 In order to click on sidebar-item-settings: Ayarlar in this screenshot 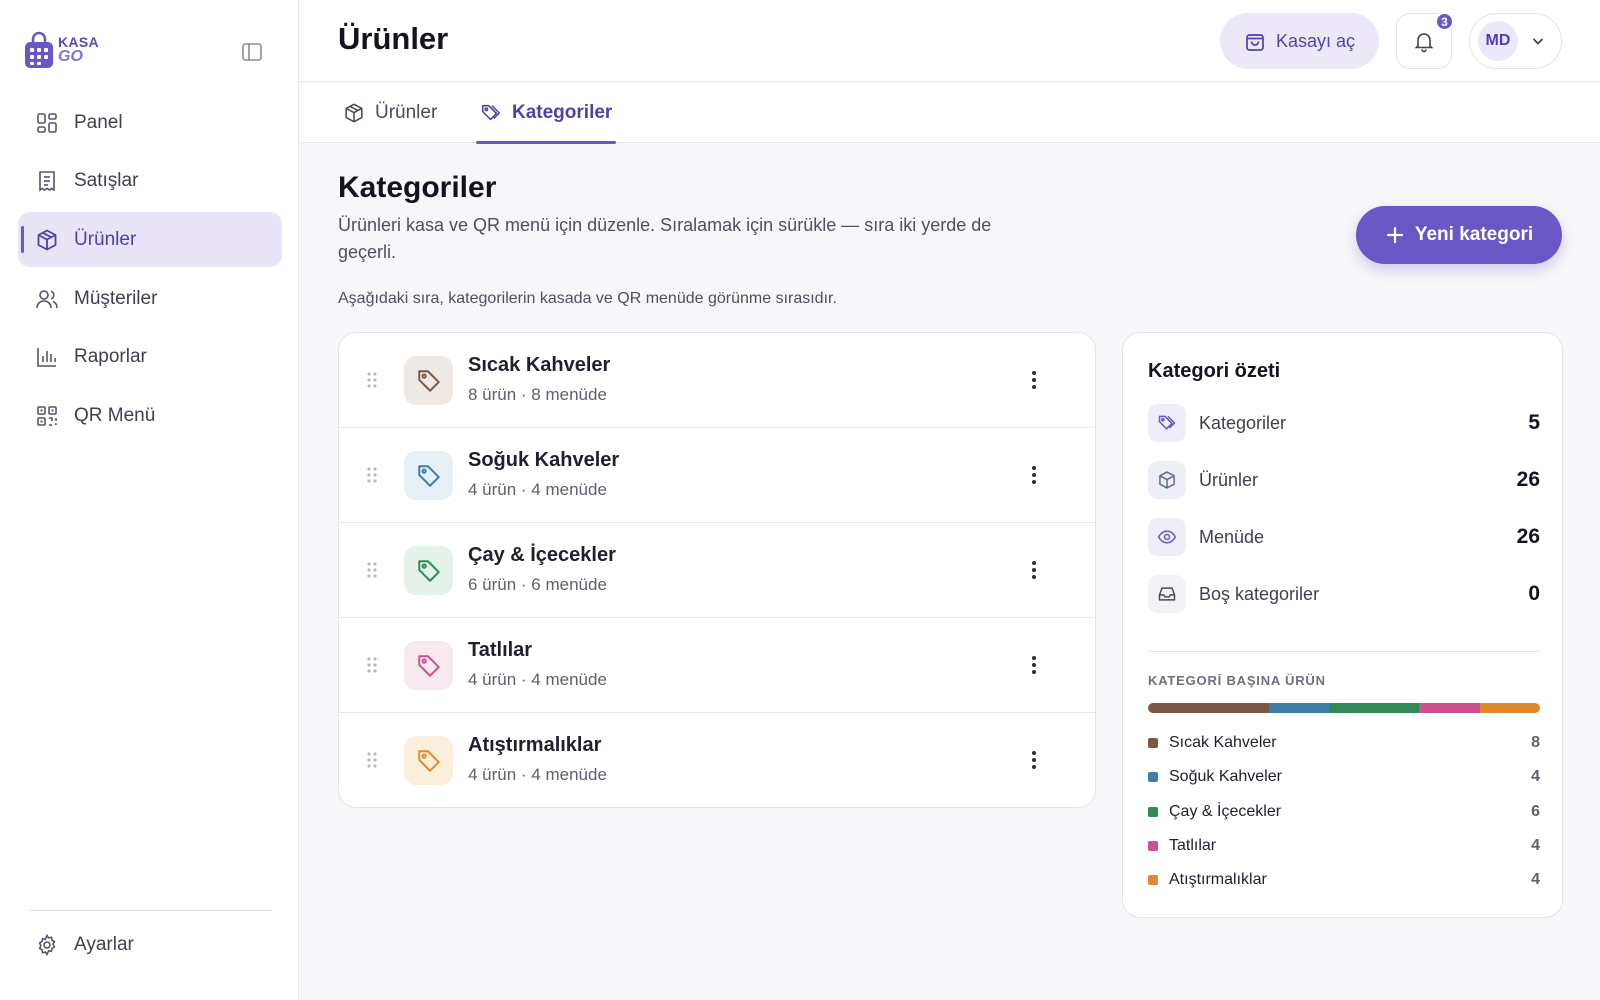, I will do `click(84, 945)`.